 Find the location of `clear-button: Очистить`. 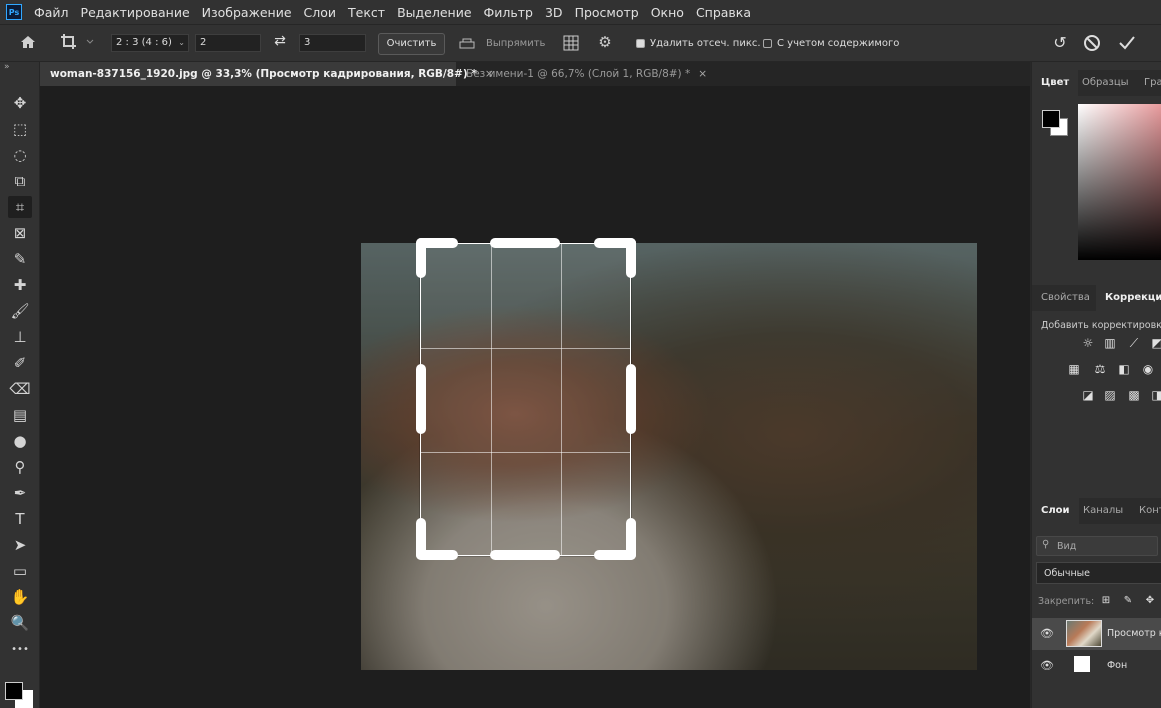

clear-button: Очистить is located at coordinates (411, 44).